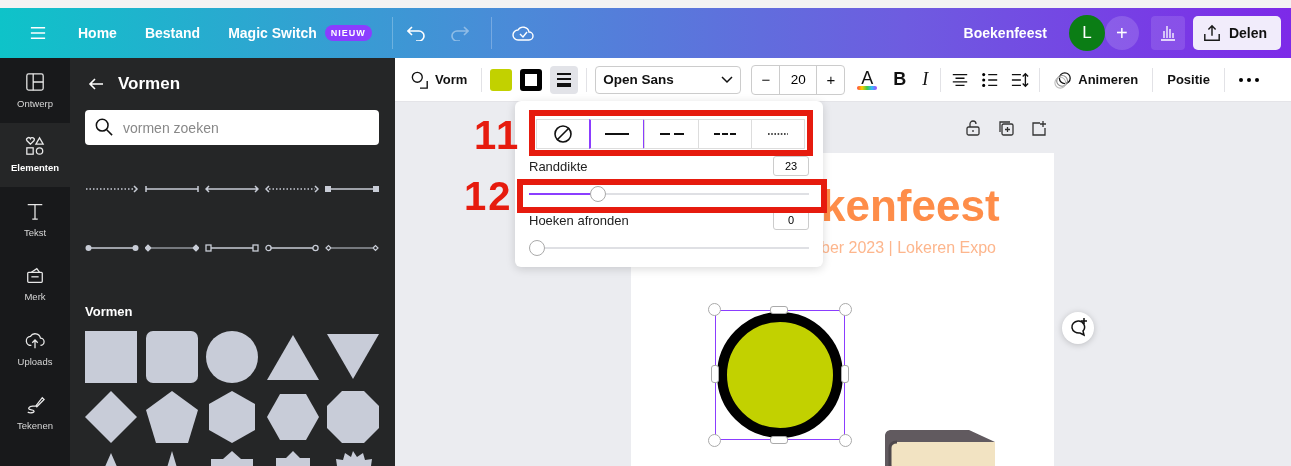  Describe the element at coordinates (232, 127) in the screenshot. I see `search-field: vormen zoeken` at that location.